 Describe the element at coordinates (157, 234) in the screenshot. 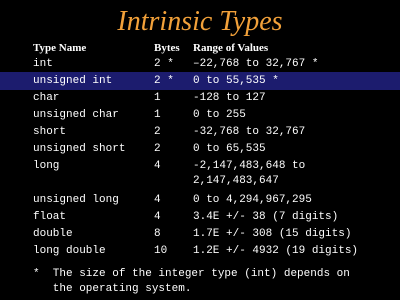

I see `bytes-cell: 8` at that location.